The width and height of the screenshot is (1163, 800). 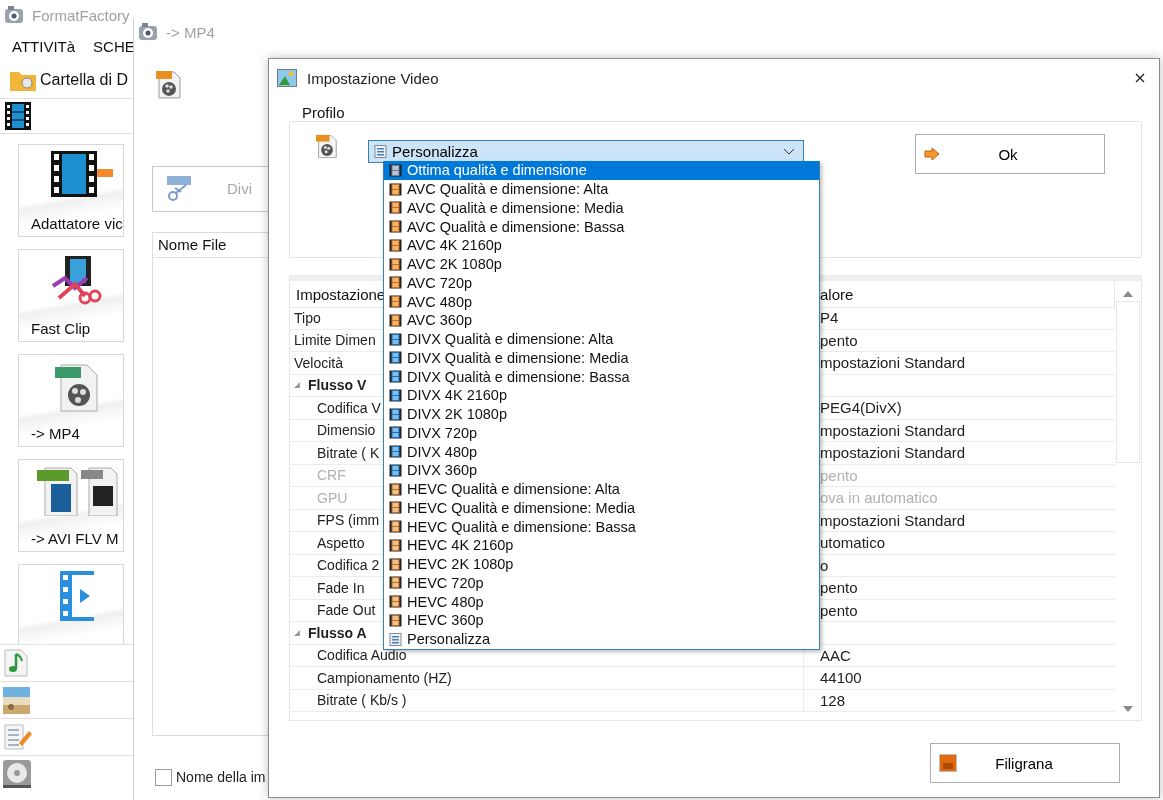 What do you see at coordinates (77, 491) in the screenshot?
I see `video-files-icon` at bounding box center [77, 491].